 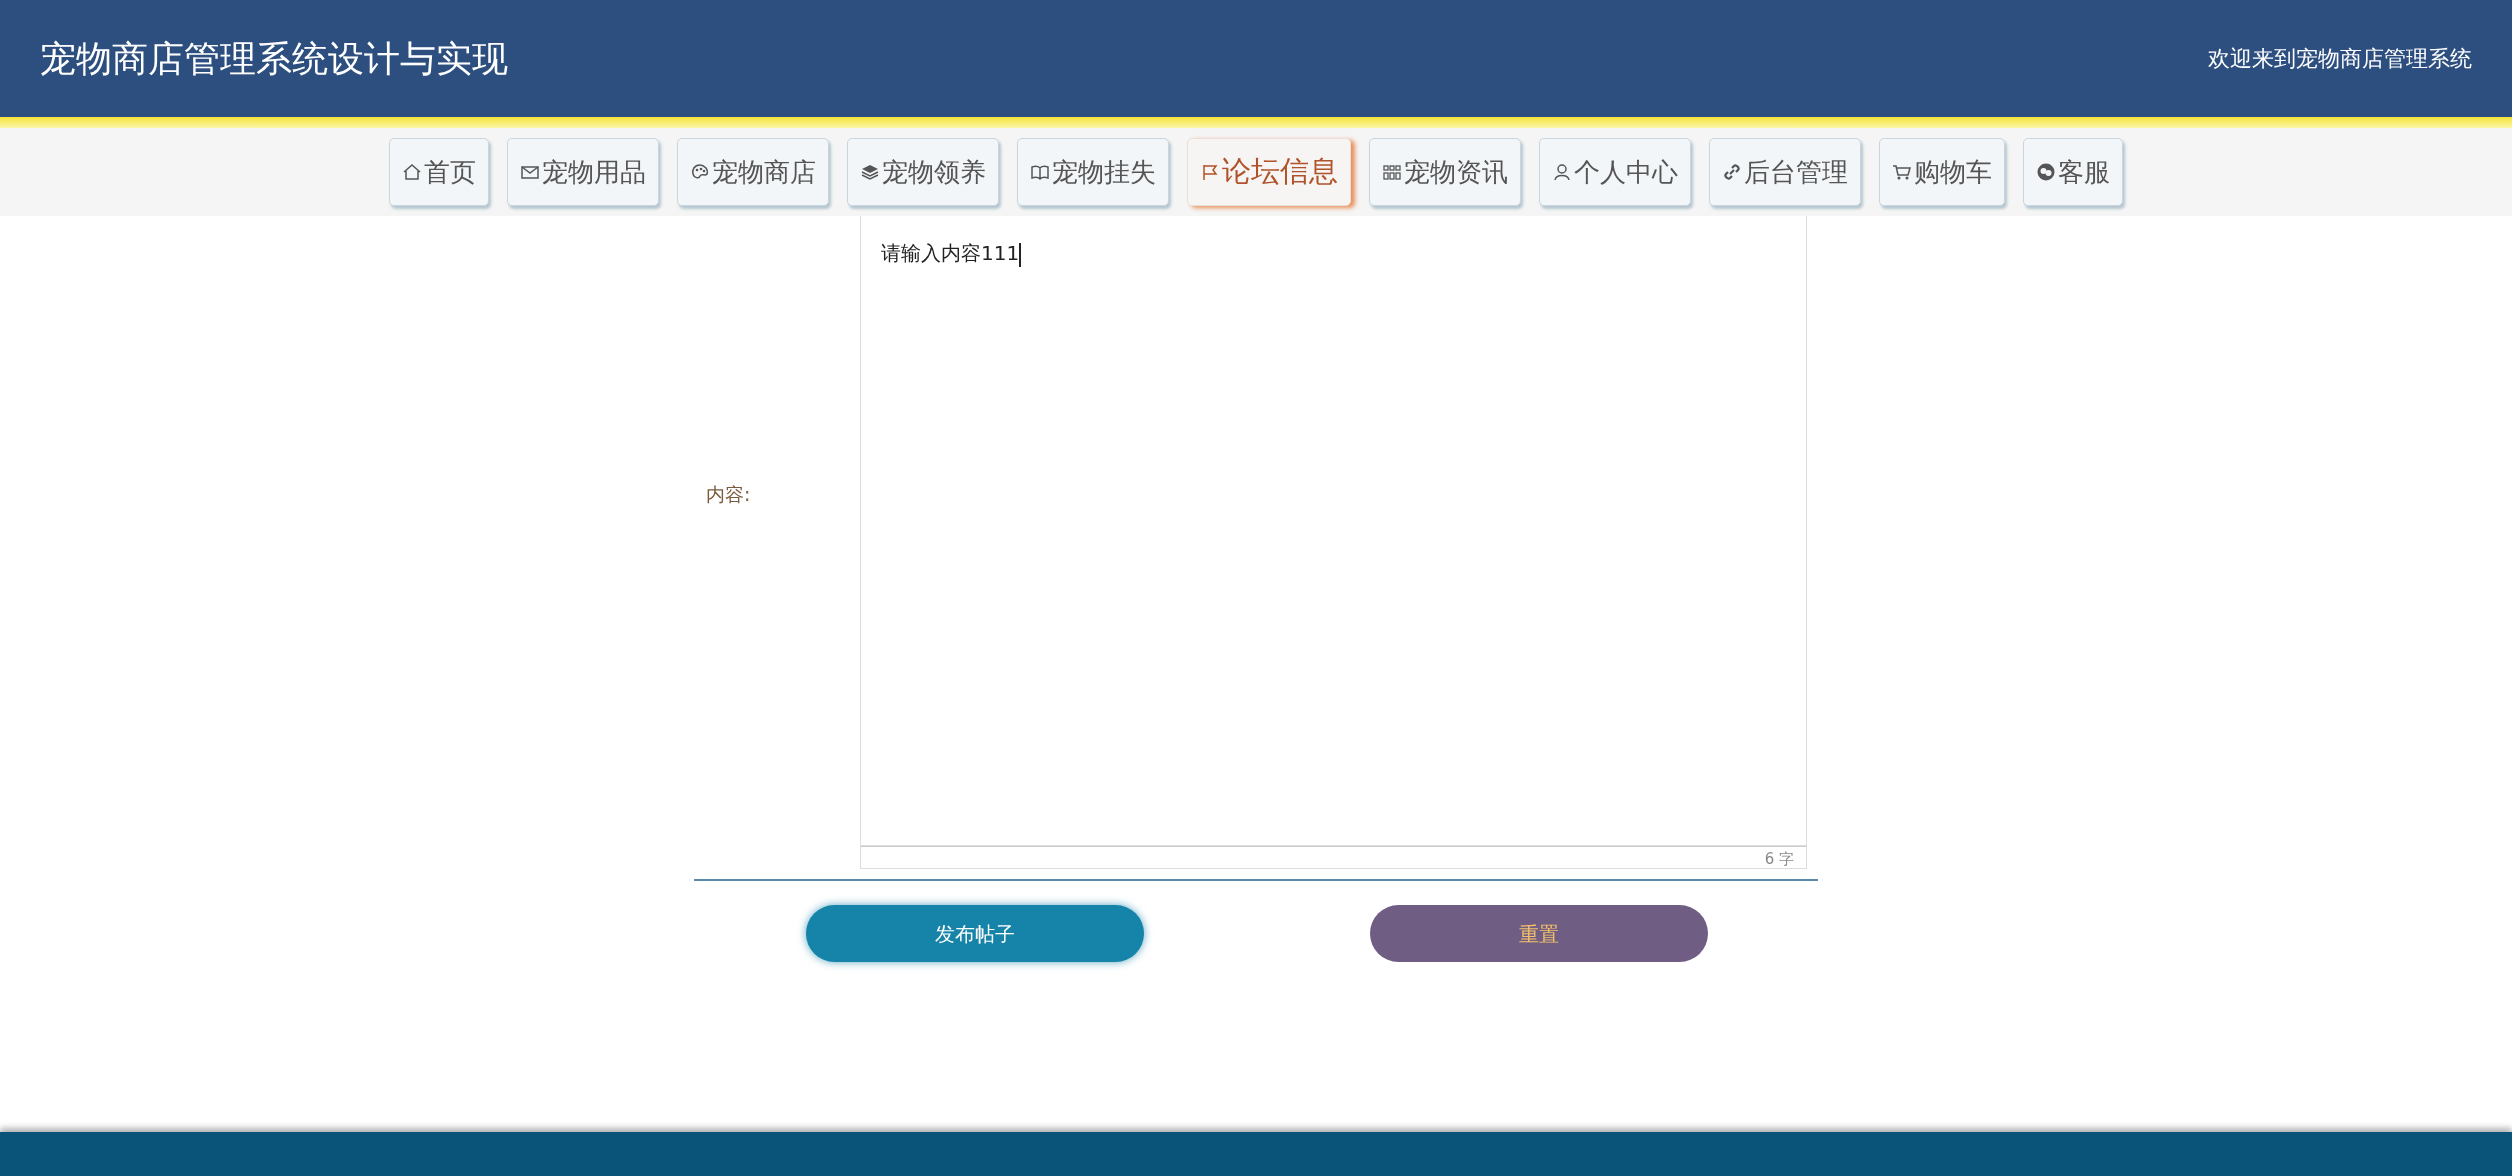 I want to click on nav-tab: 宠物用品, so click(x=583, y=172).